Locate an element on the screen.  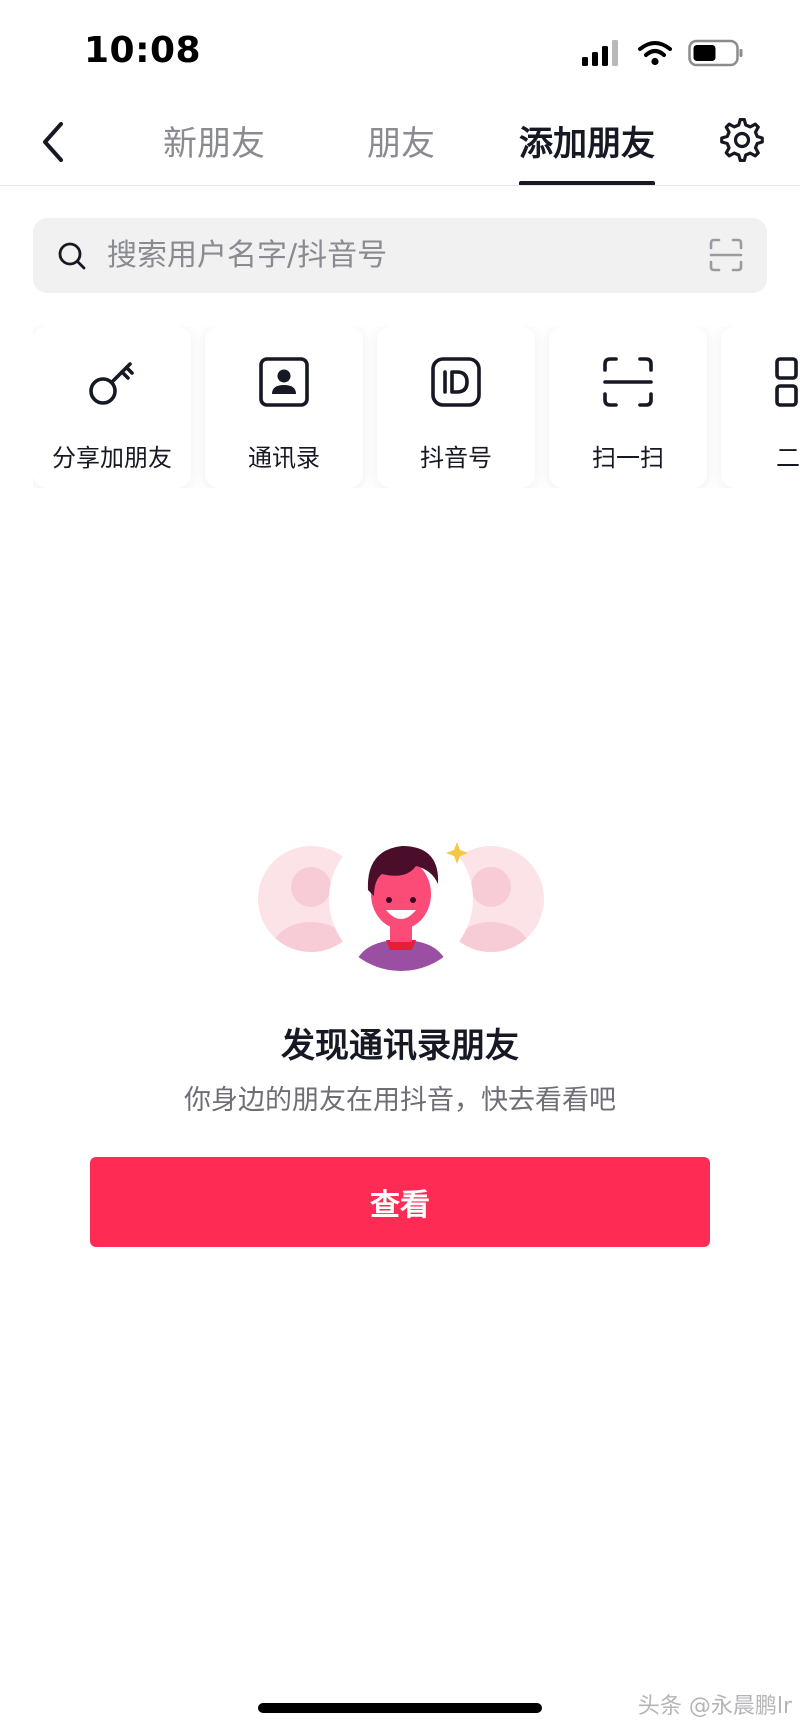
signal-icon is located at coordinates (600, 53).